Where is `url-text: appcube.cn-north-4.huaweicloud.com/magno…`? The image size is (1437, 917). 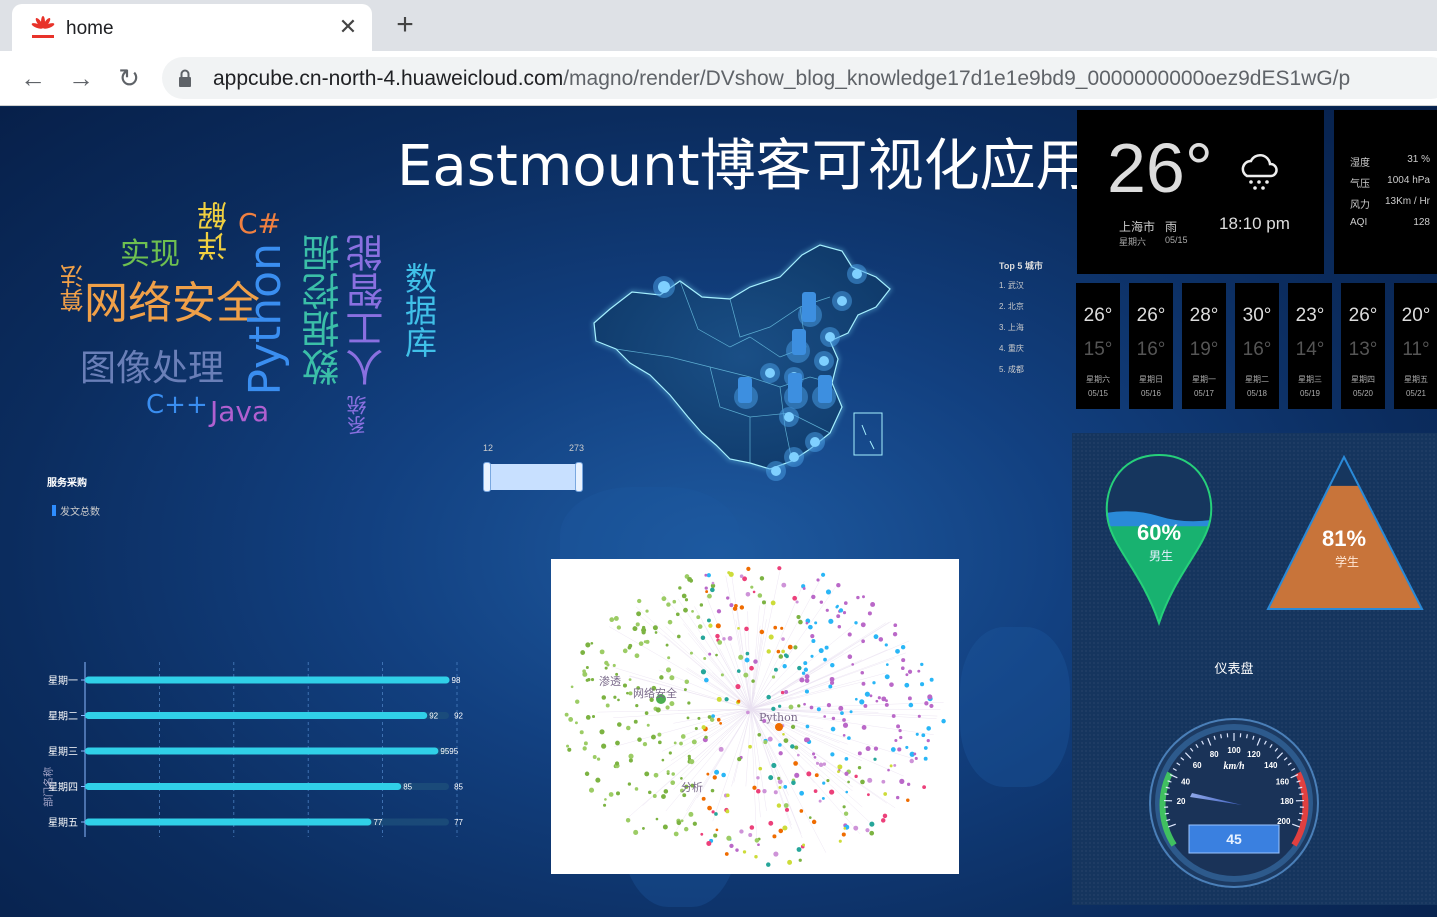 url-text: appcube.cn-north-4.huaweicloud.com/magno… is located at coordinates (781, 79).